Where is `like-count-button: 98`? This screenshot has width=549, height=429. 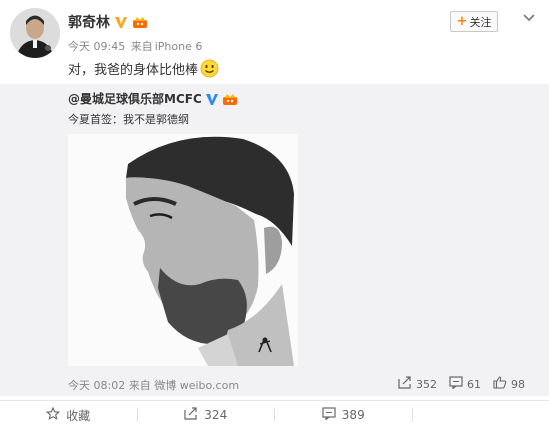
like-count-button: 98 is located at coordinates (509, 384).